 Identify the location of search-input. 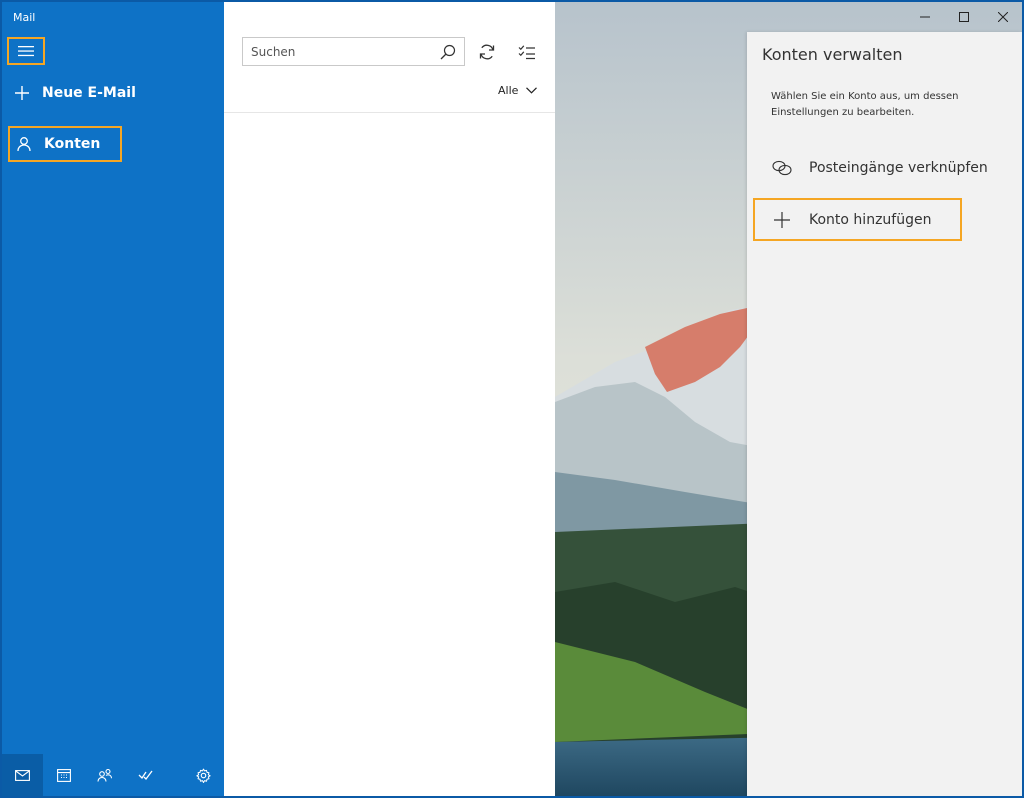
(345, 51).